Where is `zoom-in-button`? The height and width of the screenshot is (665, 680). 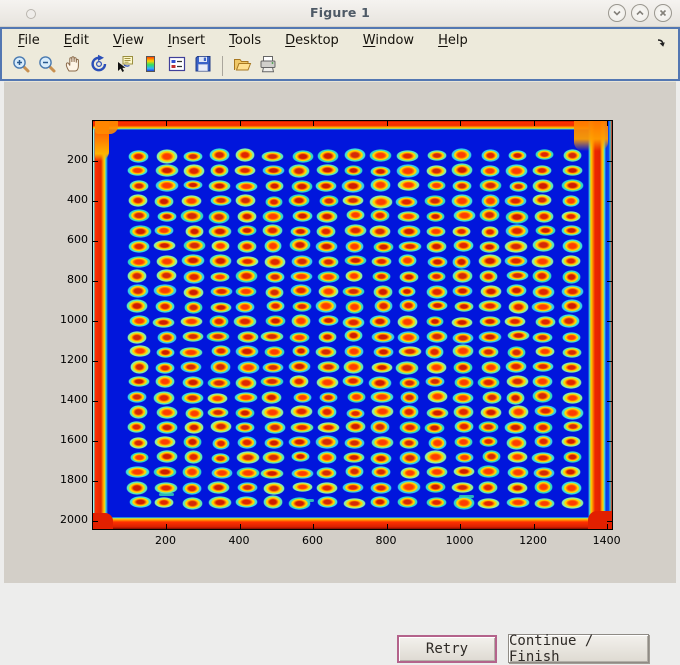 zoom-in-button is located at coordinates (21, 65).